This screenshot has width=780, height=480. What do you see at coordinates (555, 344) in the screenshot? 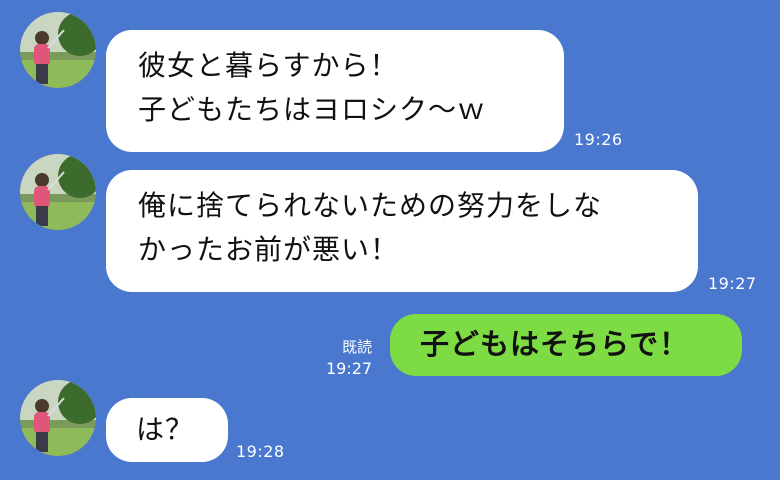
I see `message-text: 子どもはそちらで！` at bounding box center [555, 344].